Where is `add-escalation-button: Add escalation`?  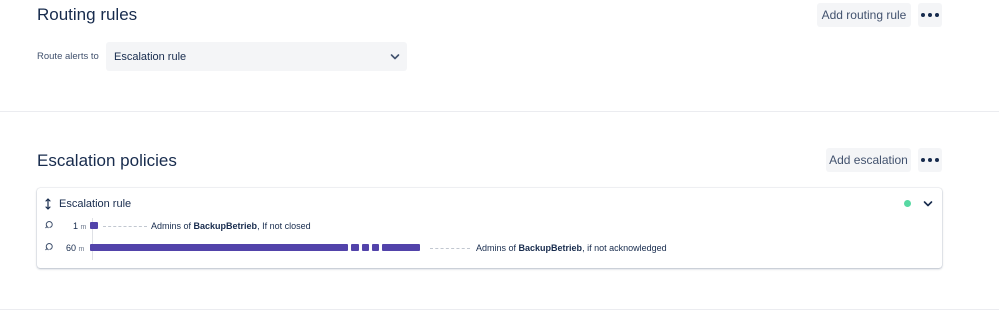
add-escalation-button: Add escalation is located at coordinates (868, 160).